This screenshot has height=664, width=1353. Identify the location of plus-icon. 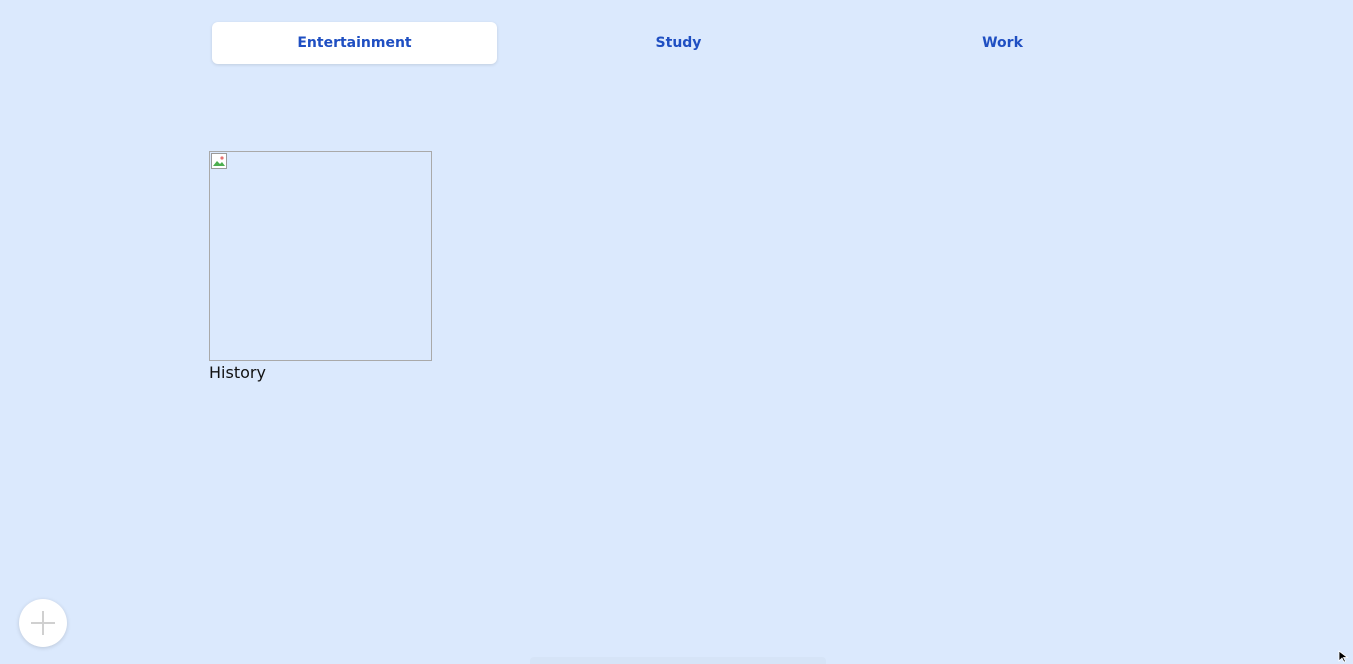
(43, 623).